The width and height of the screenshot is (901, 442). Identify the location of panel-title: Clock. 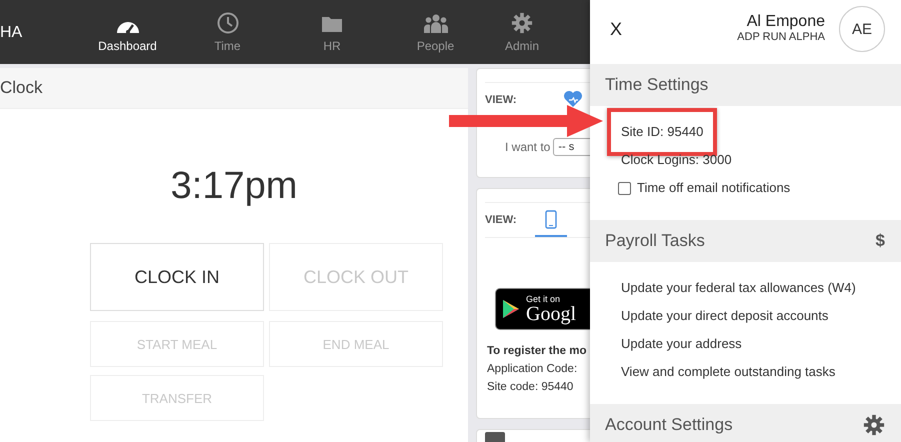
(21, 88).